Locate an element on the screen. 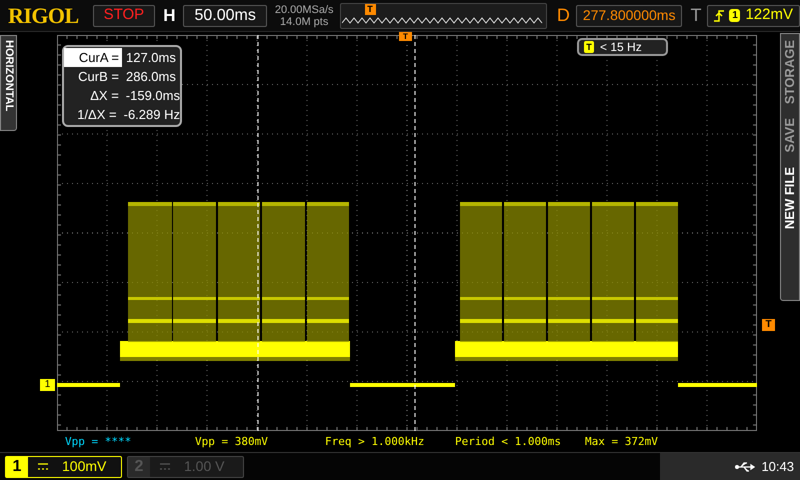 The width and height of the screenshot is (800, 480). measurement-value: Vpp = **** is located at coordinates (98, 442).